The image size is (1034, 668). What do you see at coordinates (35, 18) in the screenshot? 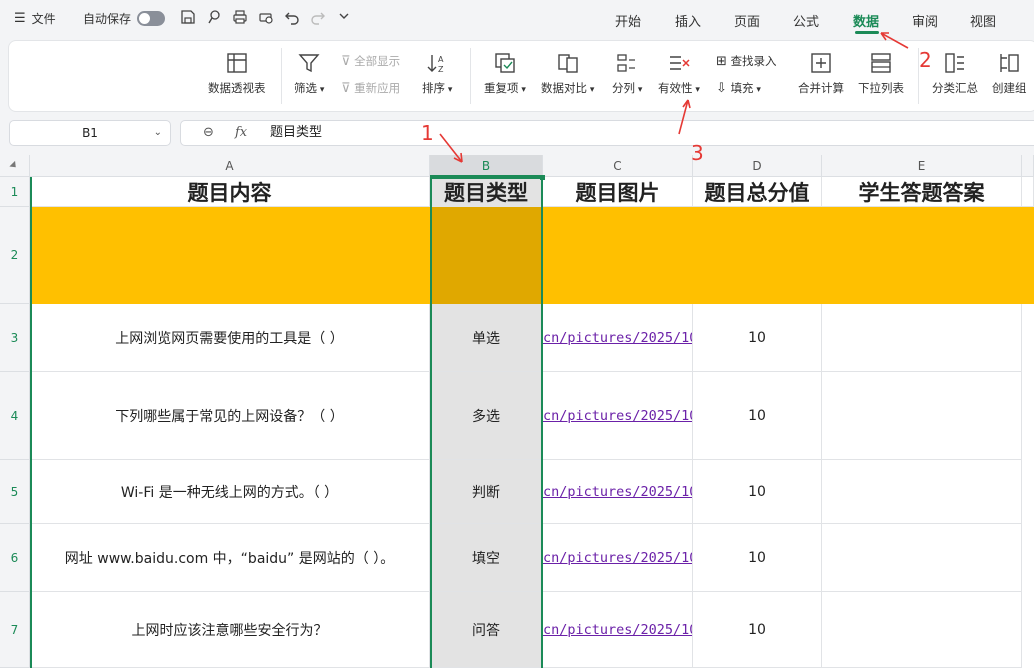
I see `file-menu: ☰ 文件` at bounding box center [35, 18].